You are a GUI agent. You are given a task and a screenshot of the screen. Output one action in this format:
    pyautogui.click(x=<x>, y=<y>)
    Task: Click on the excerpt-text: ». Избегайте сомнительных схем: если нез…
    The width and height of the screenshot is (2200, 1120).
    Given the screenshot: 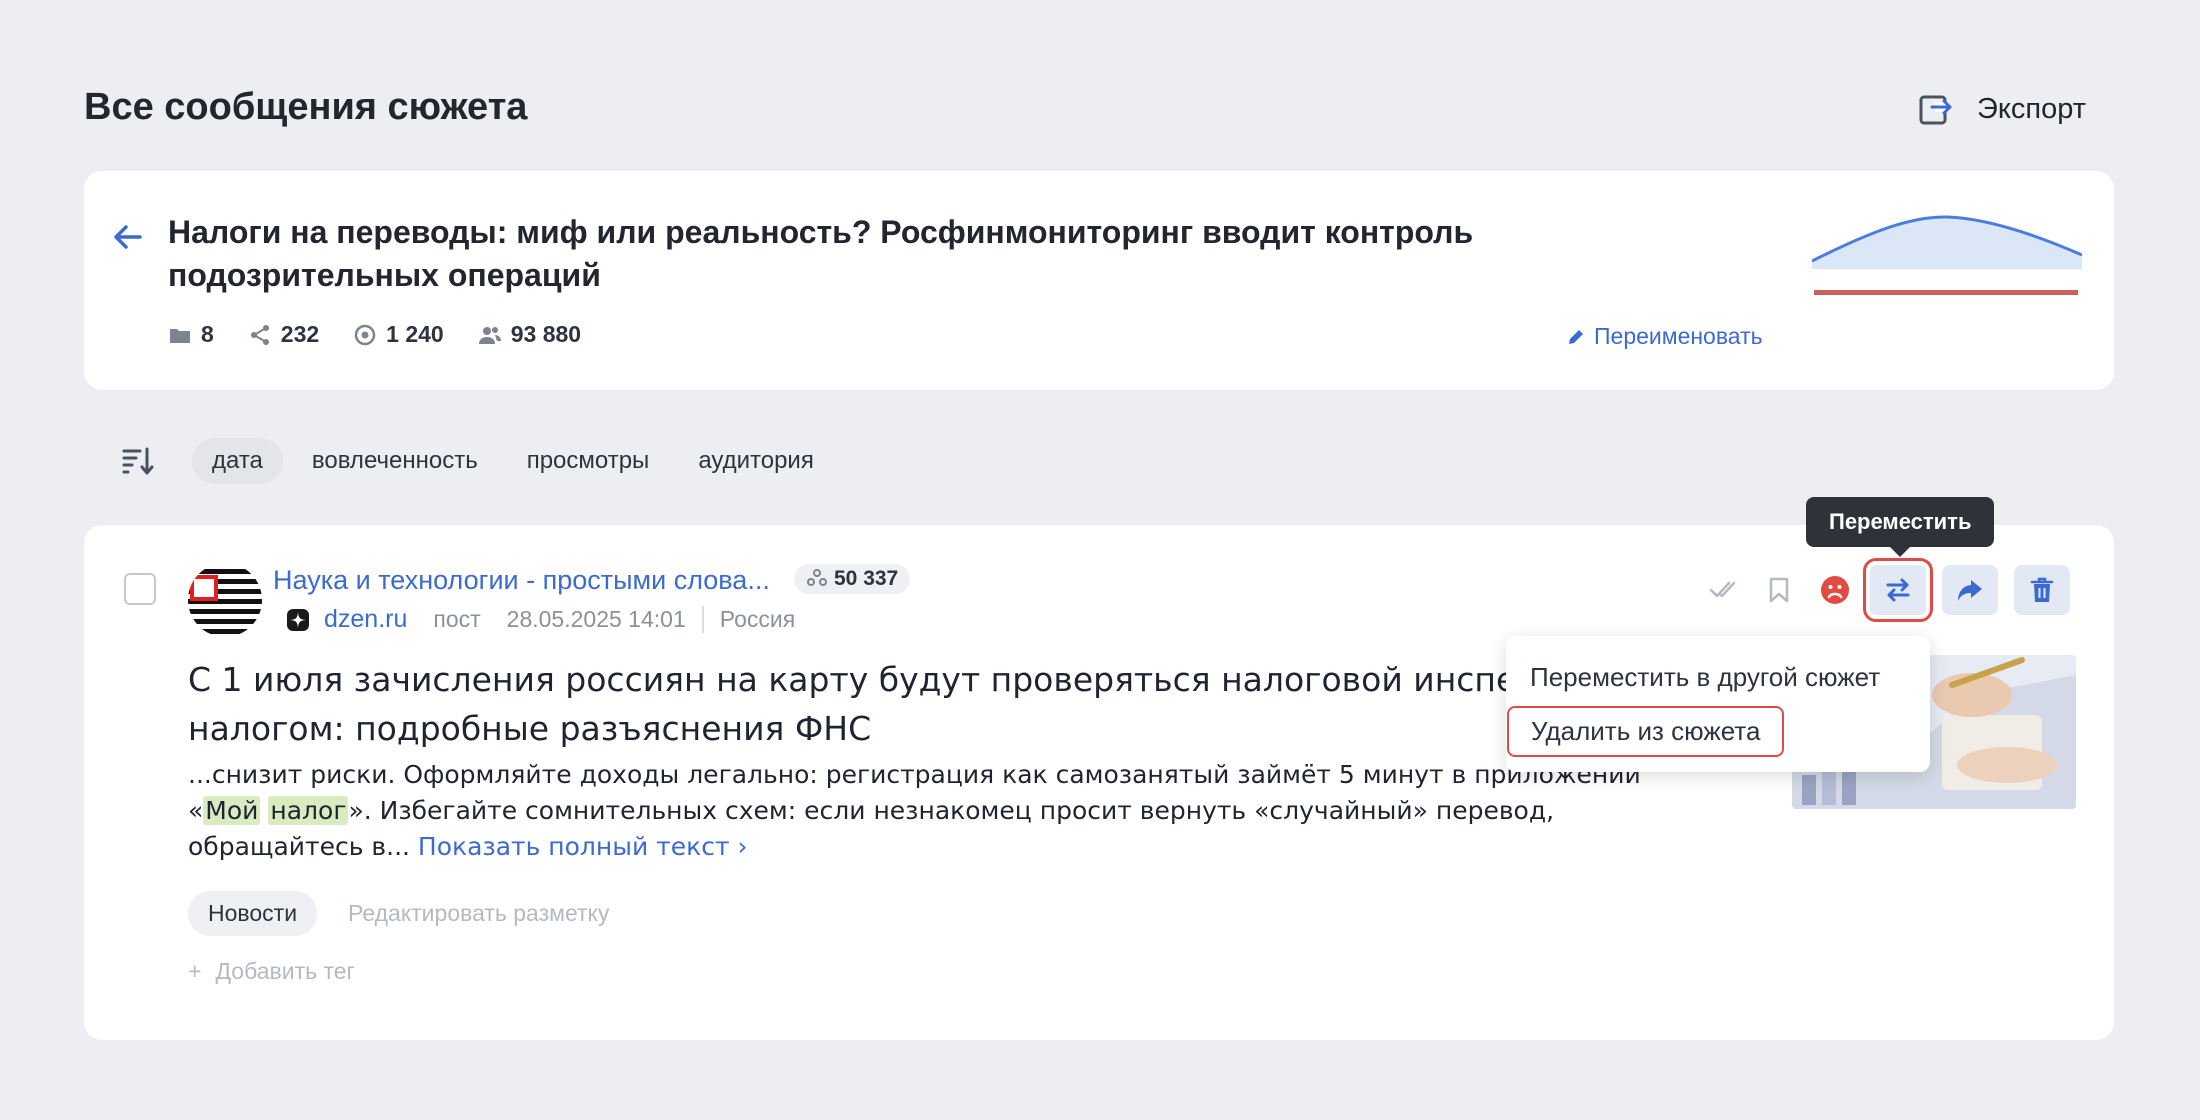 What is the action you would take?
    pyautogui.click(x=871, y=828)
    